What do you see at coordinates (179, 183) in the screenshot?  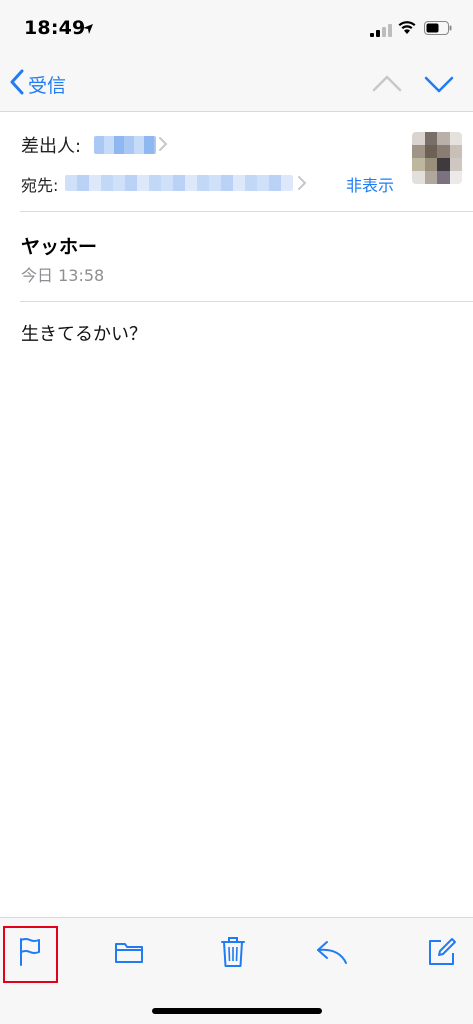 I see `recipient-address-redacted` at bounding box center [179, 183].